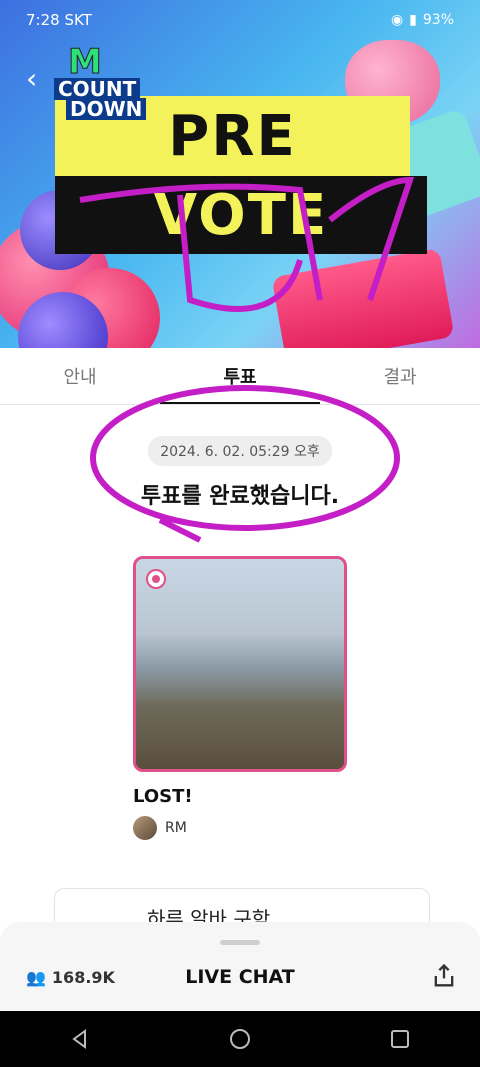 The height and width of the screenshot is (1067, 480). What do you see at coordinates (163, 796) in the screenshot?
I see `song-title: LOST!` at bounding box center [163, 796].